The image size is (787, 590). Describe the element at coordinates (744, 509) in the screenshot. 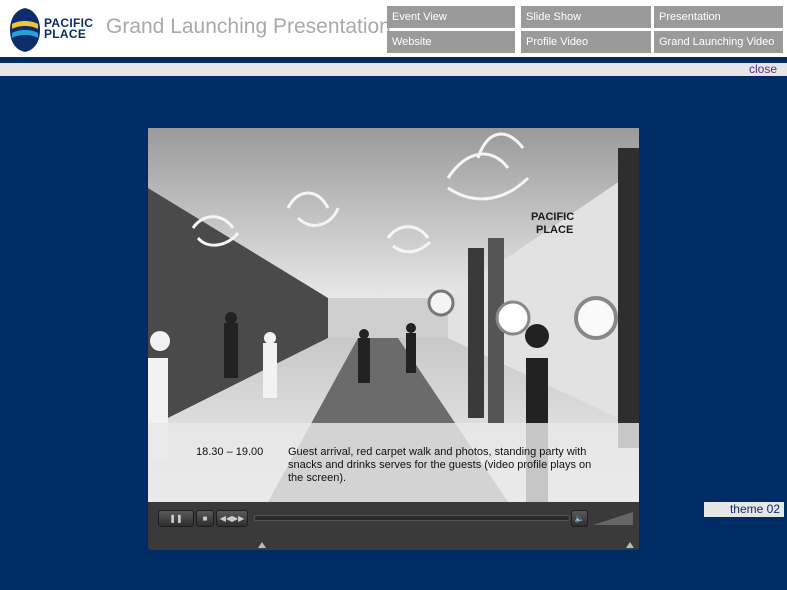

I see `theme-selector: theme 02` at that location.